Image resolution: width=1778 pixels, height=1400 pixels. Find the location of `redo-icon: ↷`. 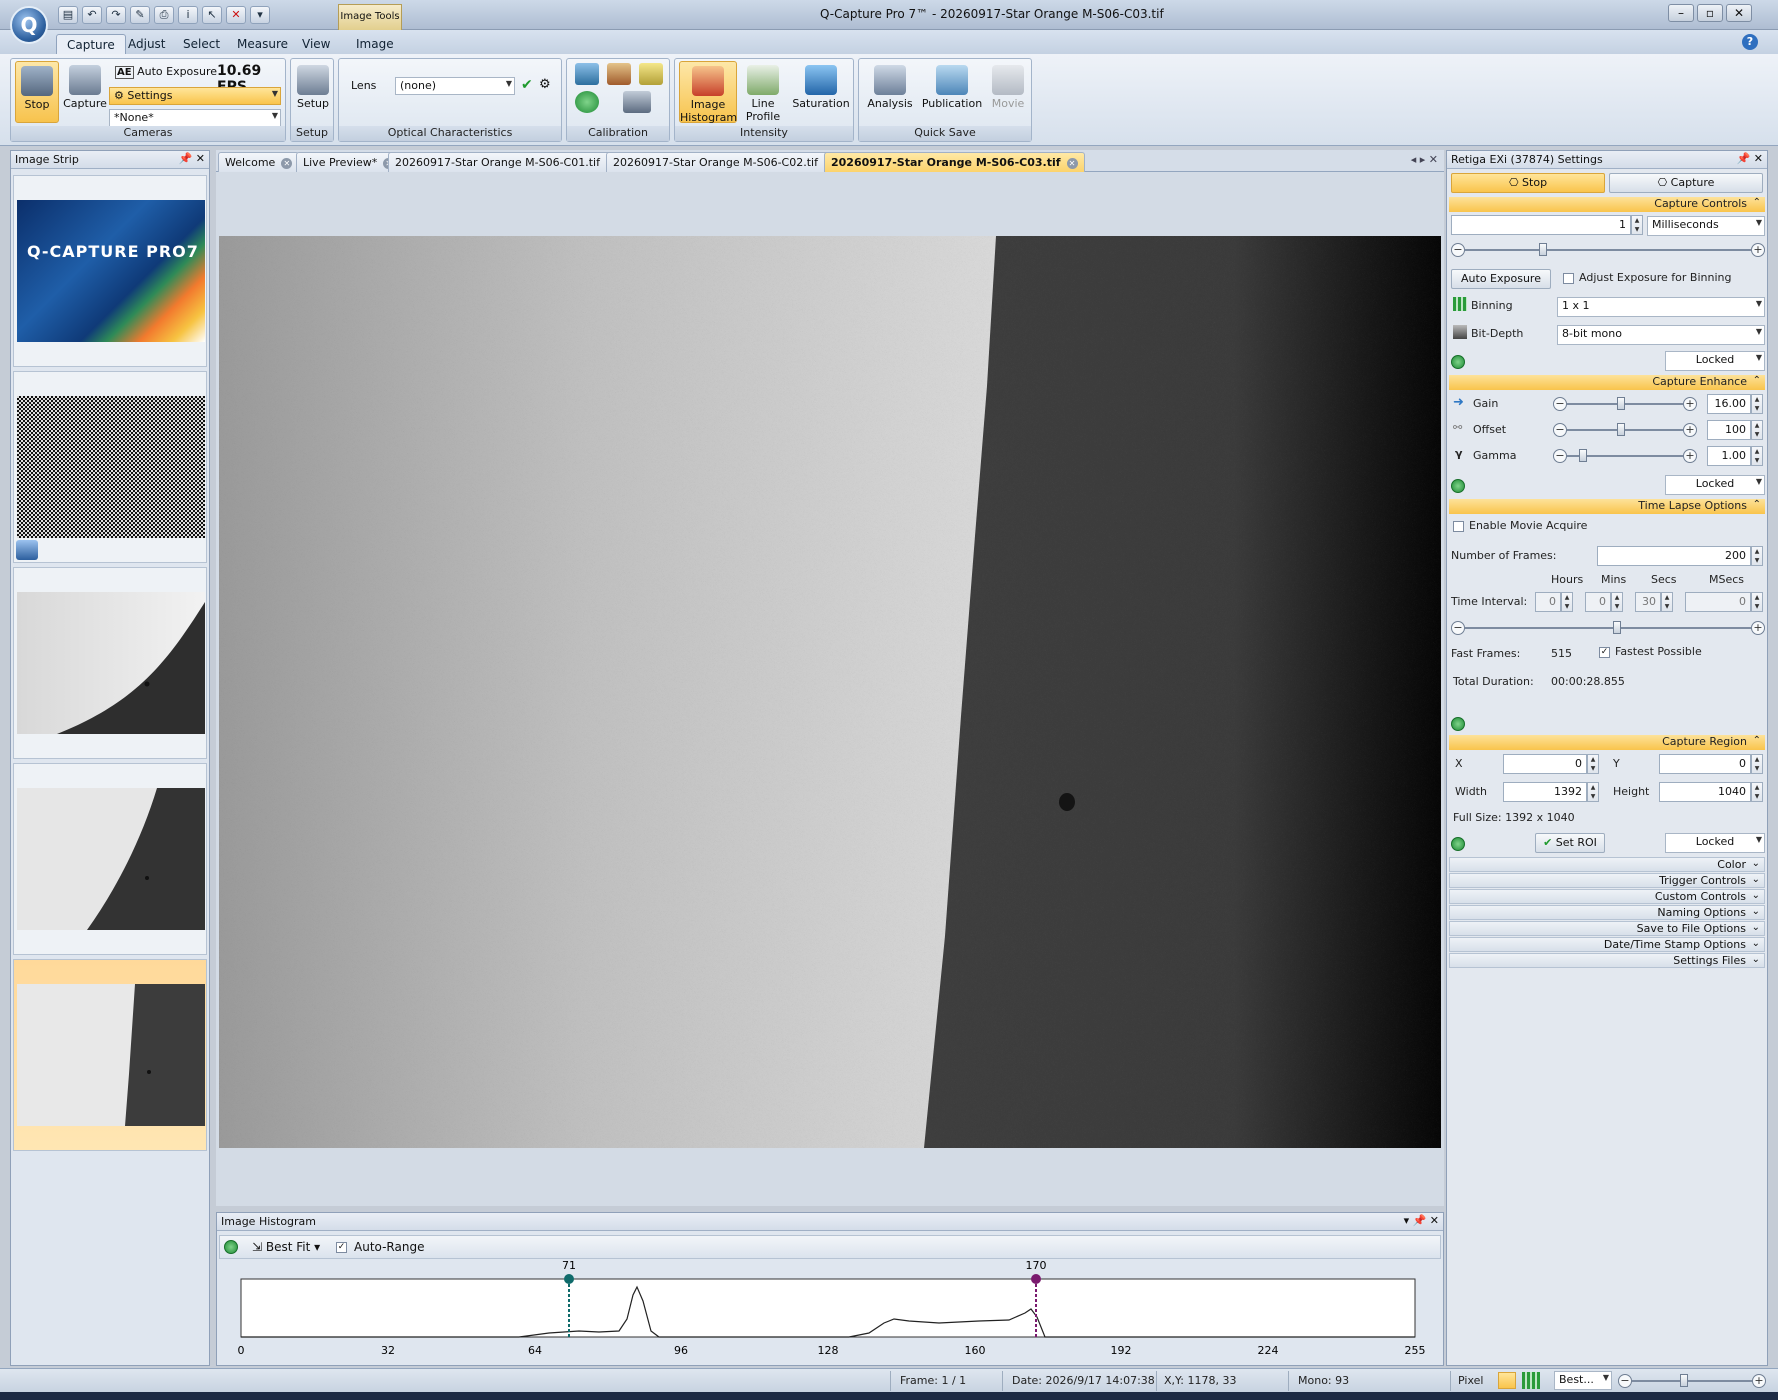

redo-icon: ↷ is located at coordinates (116, 15).